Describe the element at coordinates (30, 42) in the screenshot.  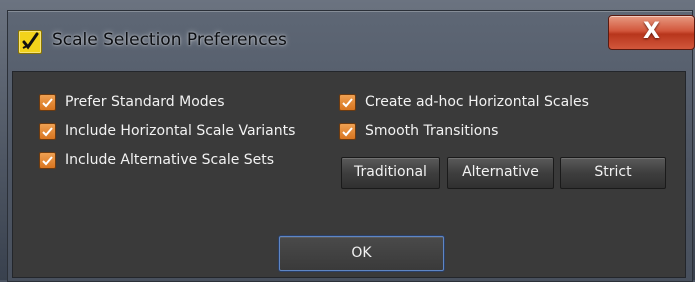
I see `app-logo-icon` at that location.